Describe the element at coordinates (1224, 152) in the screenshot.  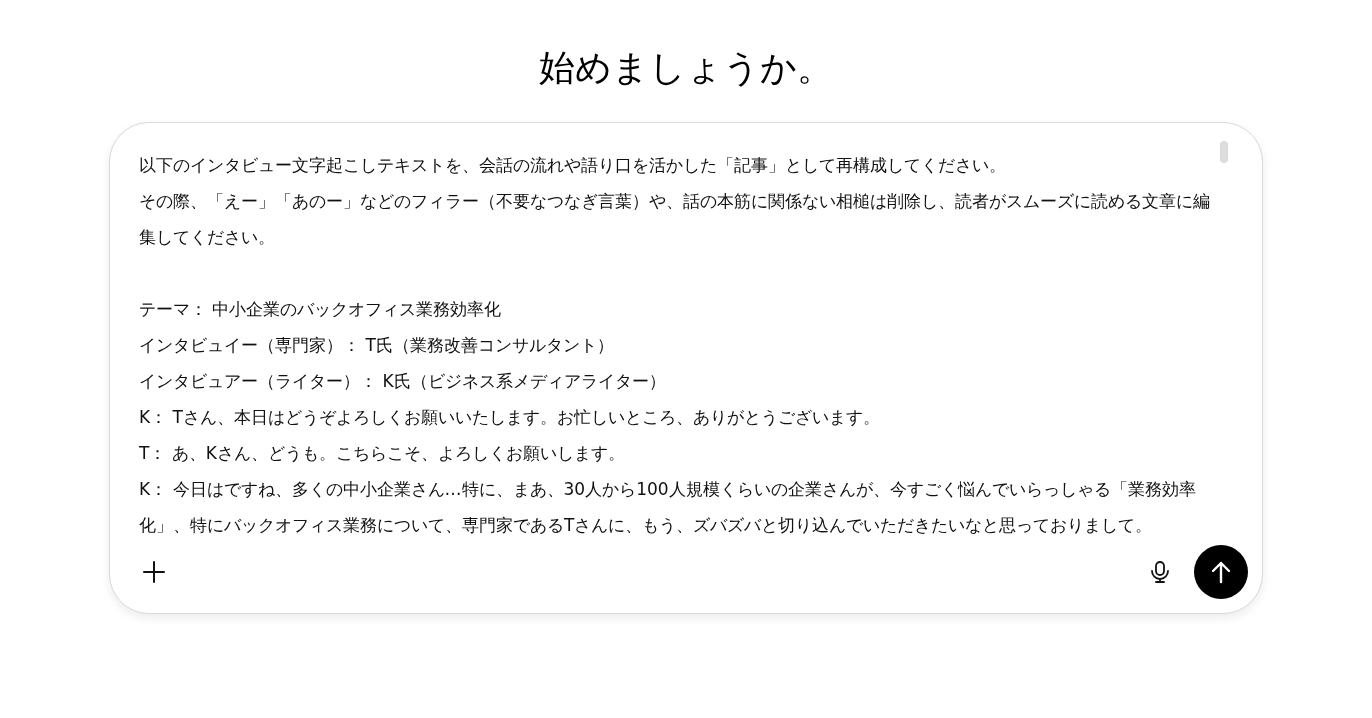
I see `scrollbar` at that location.